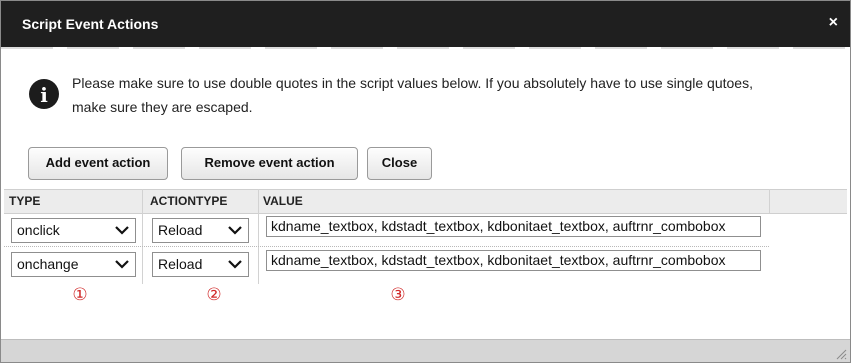 The image size is (851, 363). Describe the element at coordinates (38, 230) in the screenshot. I see `type-select-value: onclick` at that location.